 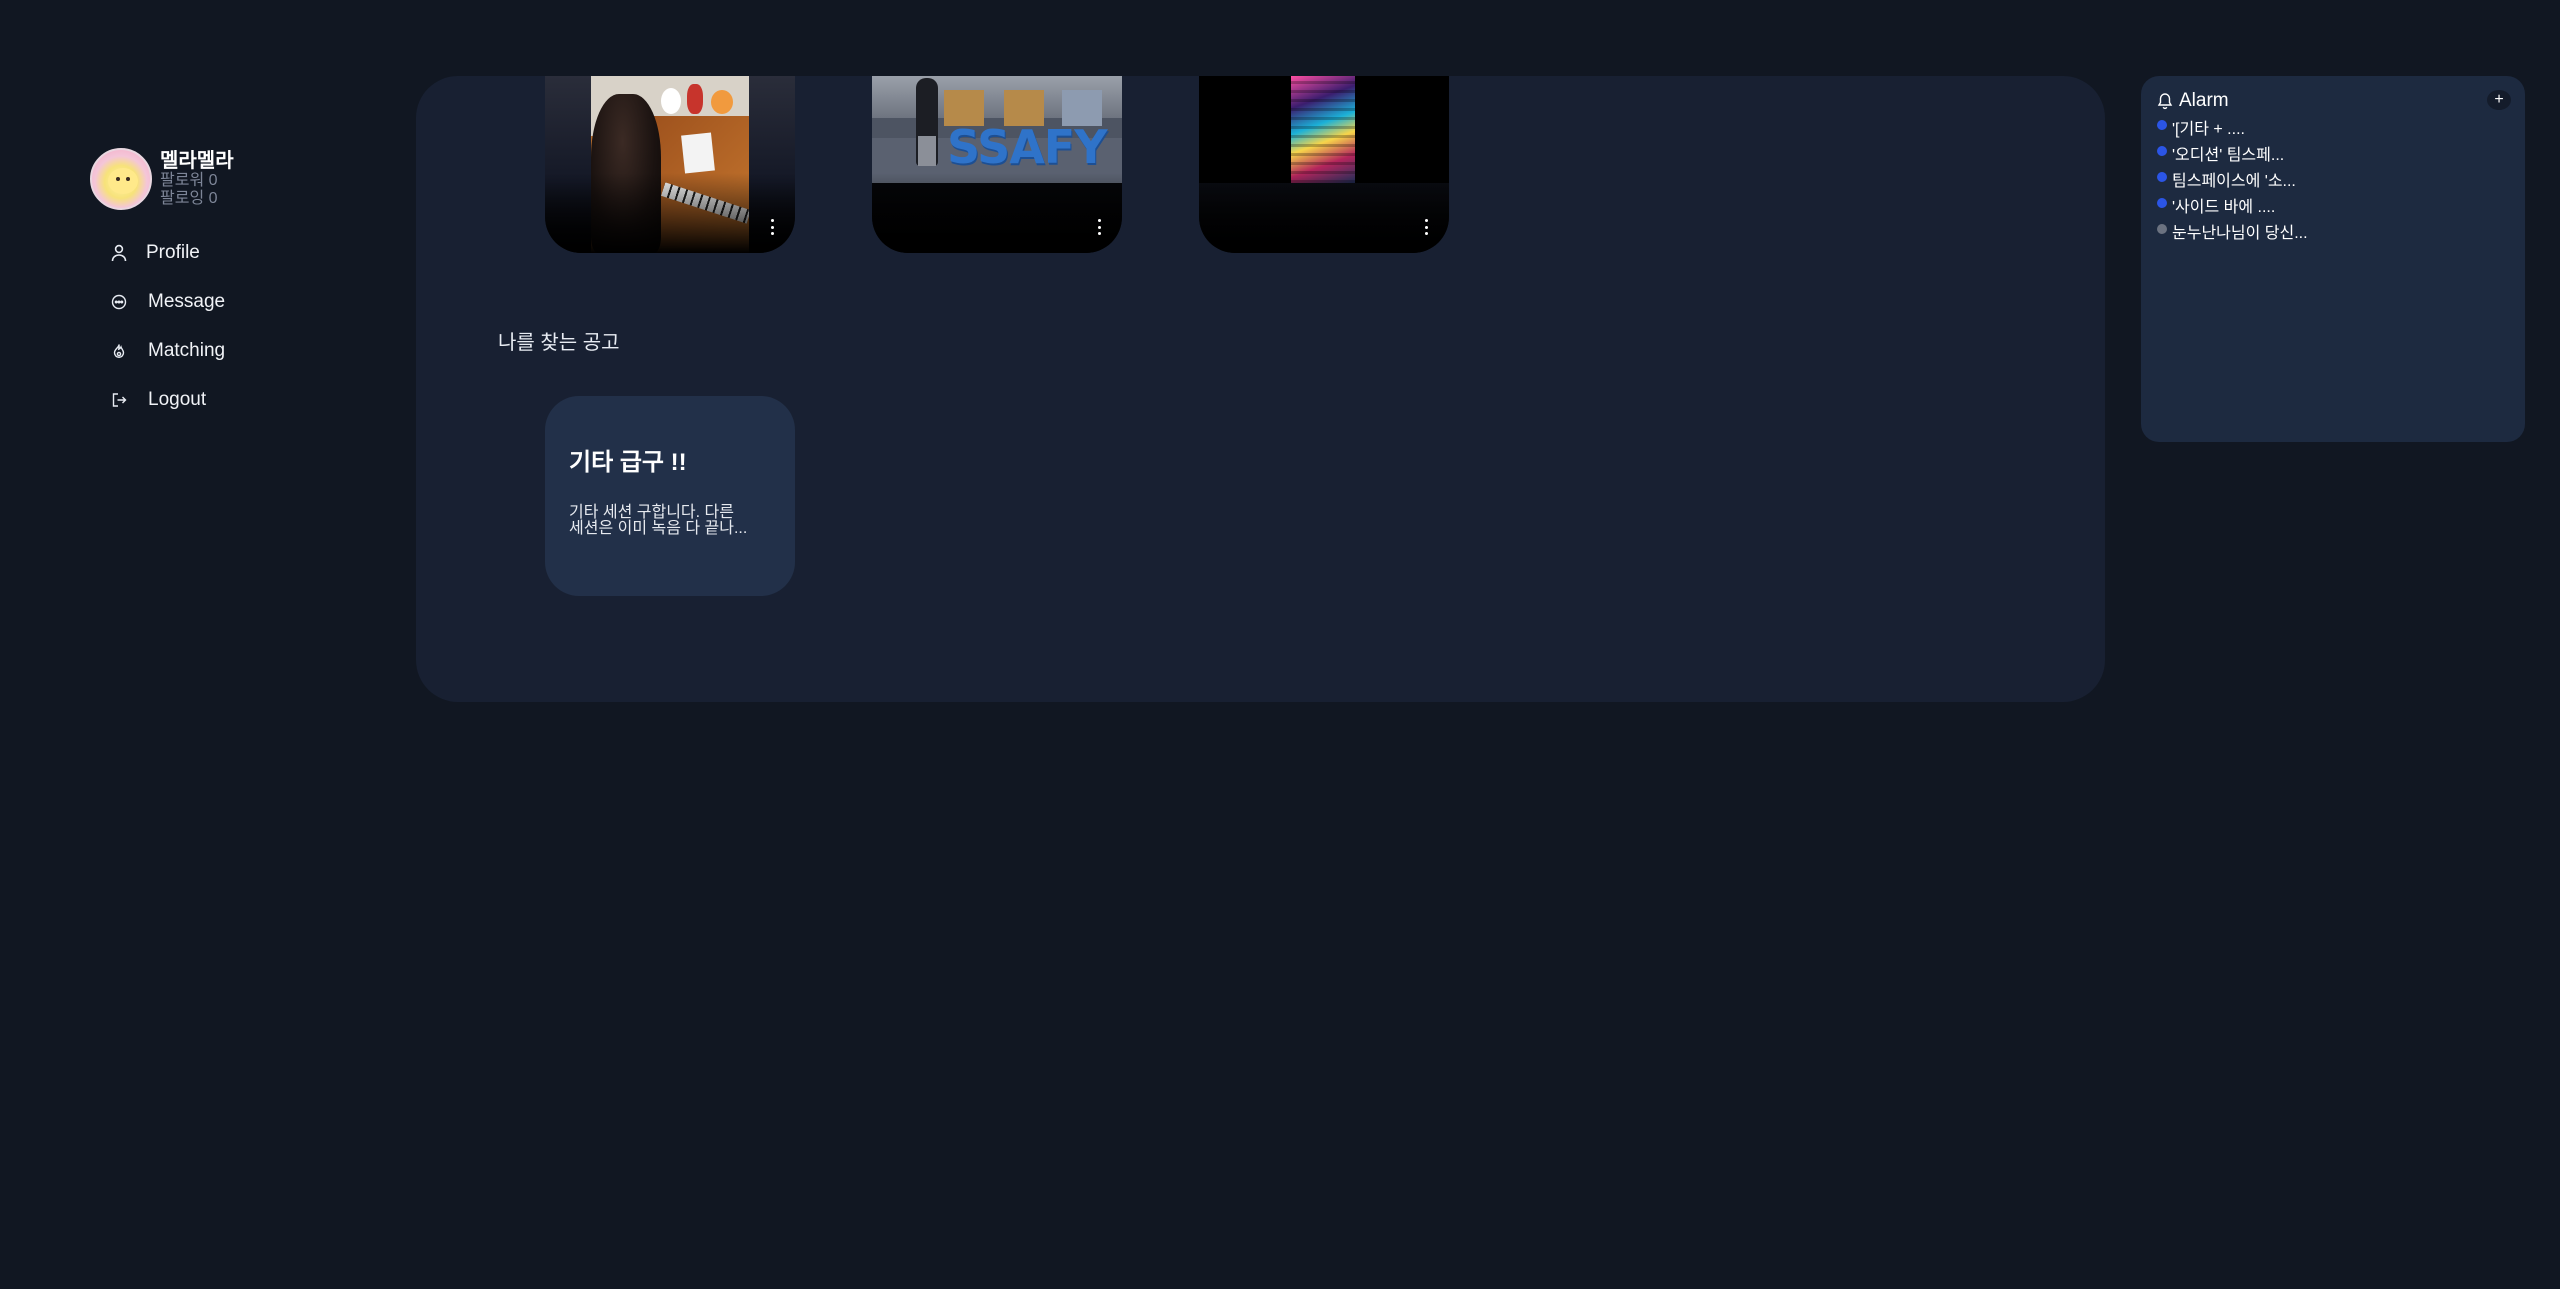 I want to click on sidebar-item-logout: Logout, so click(x=220, y=399).